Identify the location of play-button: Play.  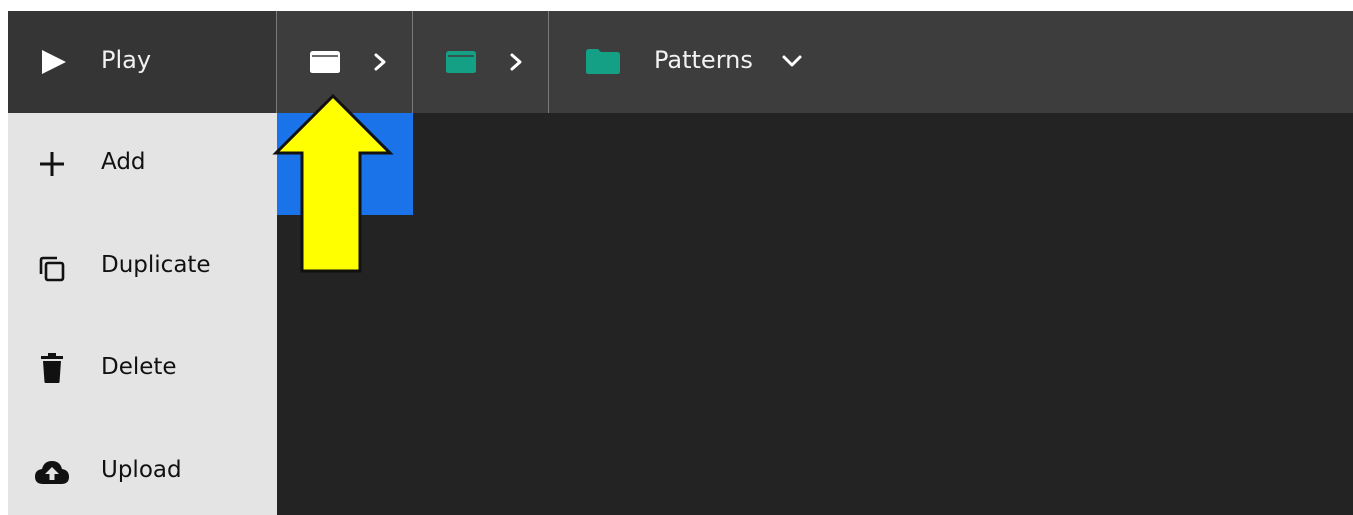
(142, 62).